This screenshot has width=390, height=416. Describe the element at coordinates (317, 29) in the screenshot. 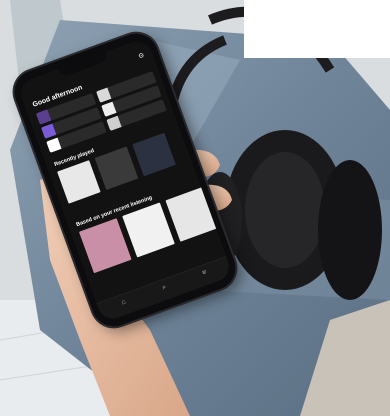

I see `white-corner-area` at that location.